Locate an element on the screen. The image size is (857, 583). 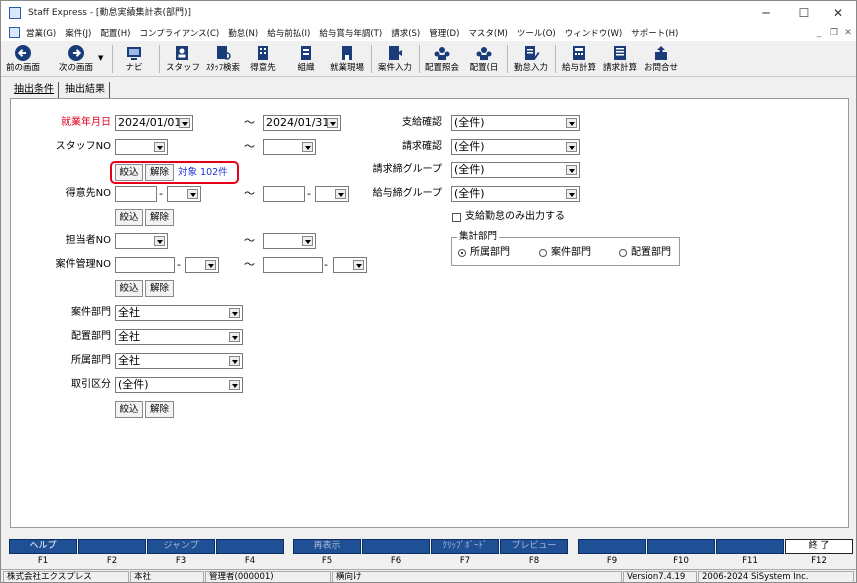
staff-no-to-select is located at coordinates (289, 147).